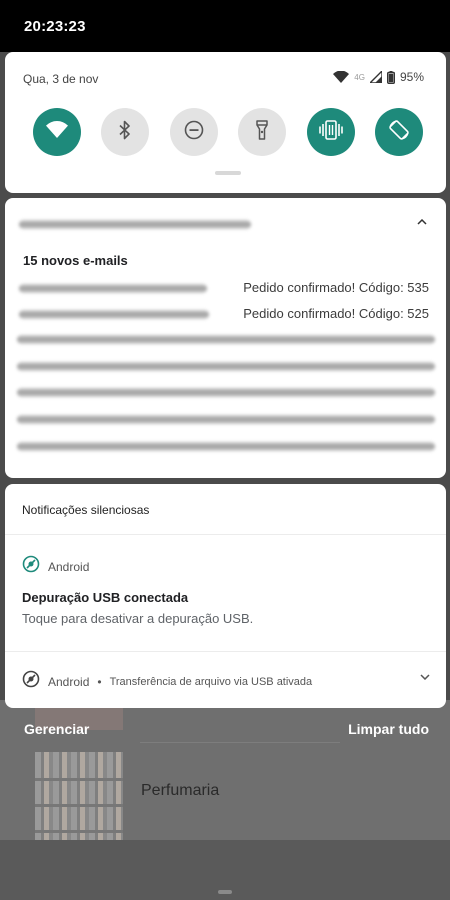 The height and width of the screenshot is (900, 450). I want to click on email-item: Pedido confirmado! Código: 535, so click(224, 288).